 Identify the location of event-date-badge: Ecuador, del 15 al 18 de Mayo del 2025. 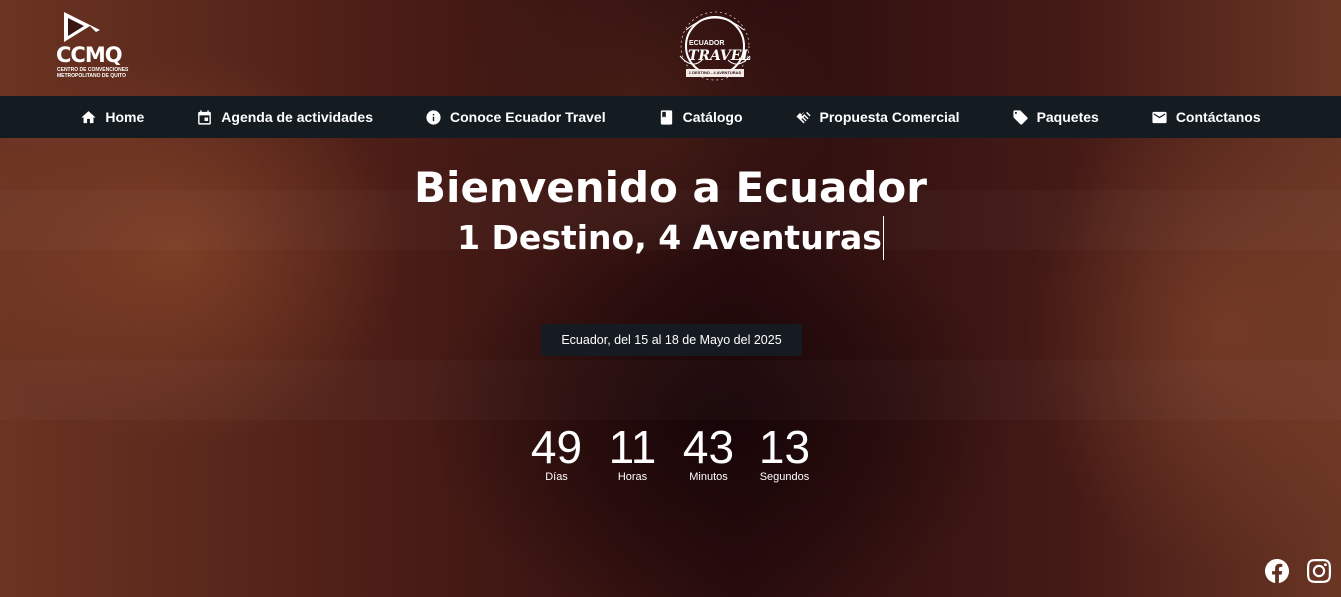
(671, 340).